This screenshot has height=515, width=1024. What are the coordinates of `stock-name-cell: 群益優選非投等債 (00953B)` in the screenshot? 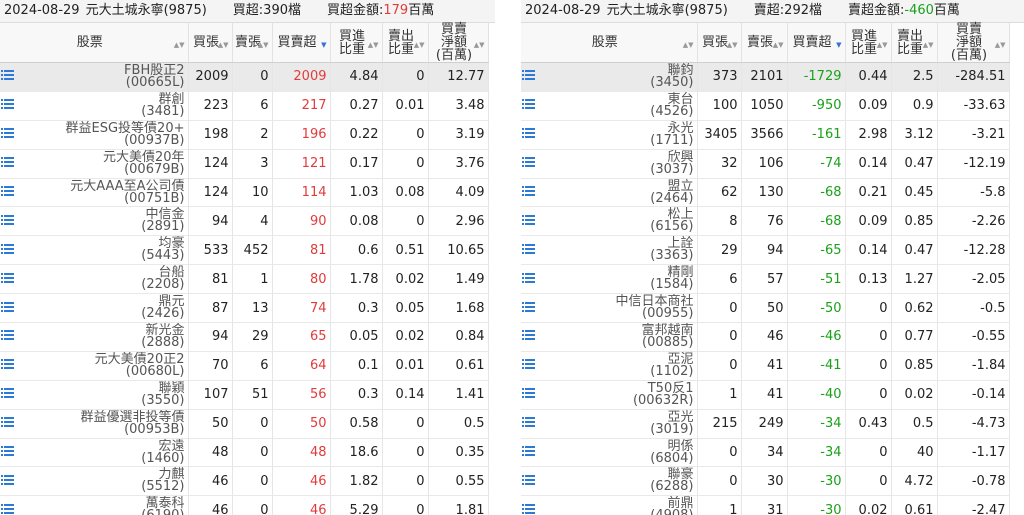 It's located at (114, 424).